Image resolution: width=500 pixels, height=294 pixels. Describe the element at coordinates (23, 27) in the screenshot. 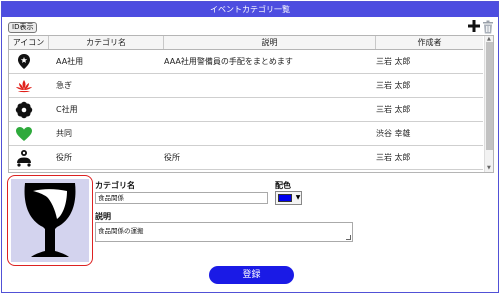

I see `id-toggle-button: ID表示` at that location.